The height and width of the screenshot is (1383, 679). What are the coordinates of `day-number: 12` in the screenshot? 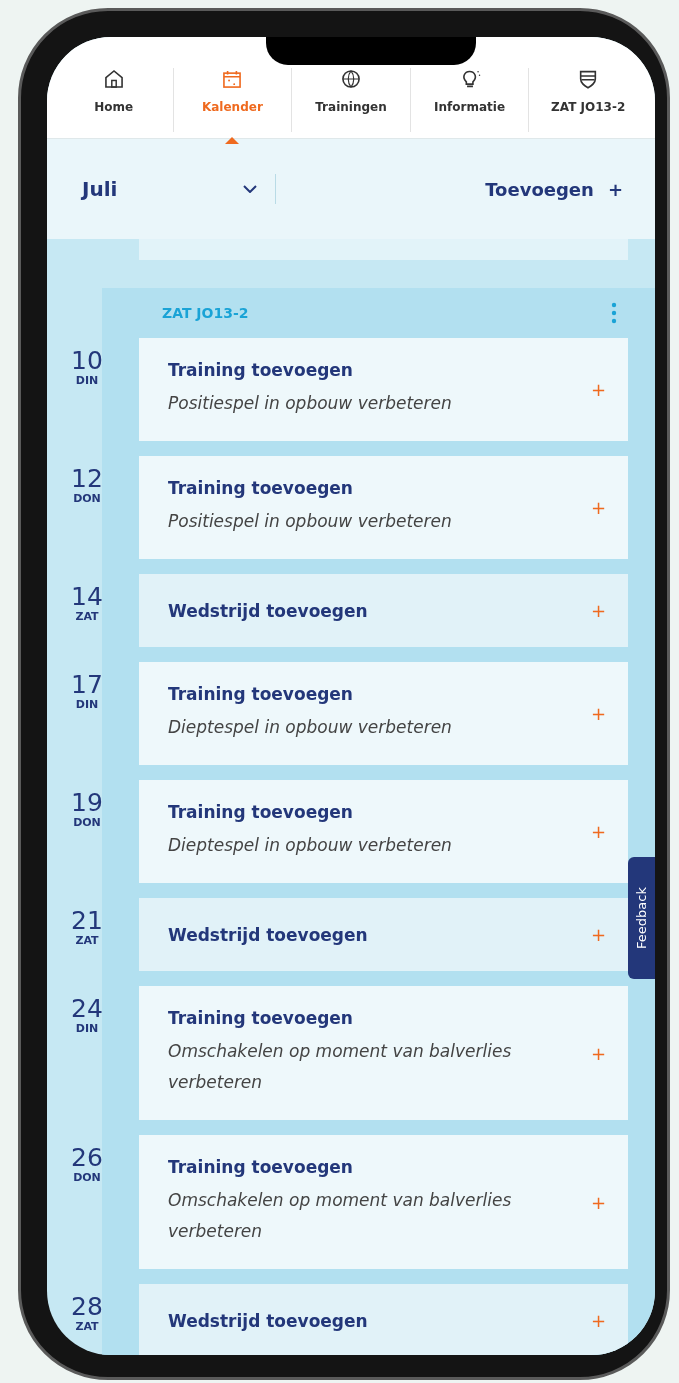 It's located at (87, 479).